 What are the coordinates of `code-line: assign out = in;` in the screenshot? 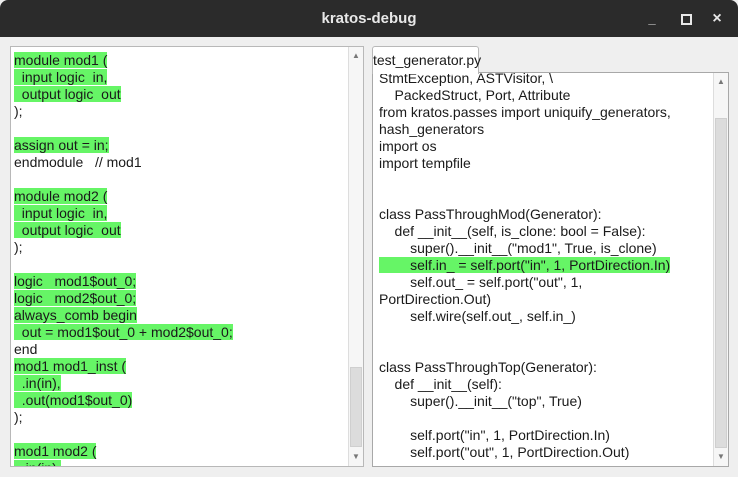 It's located at (123, 145).